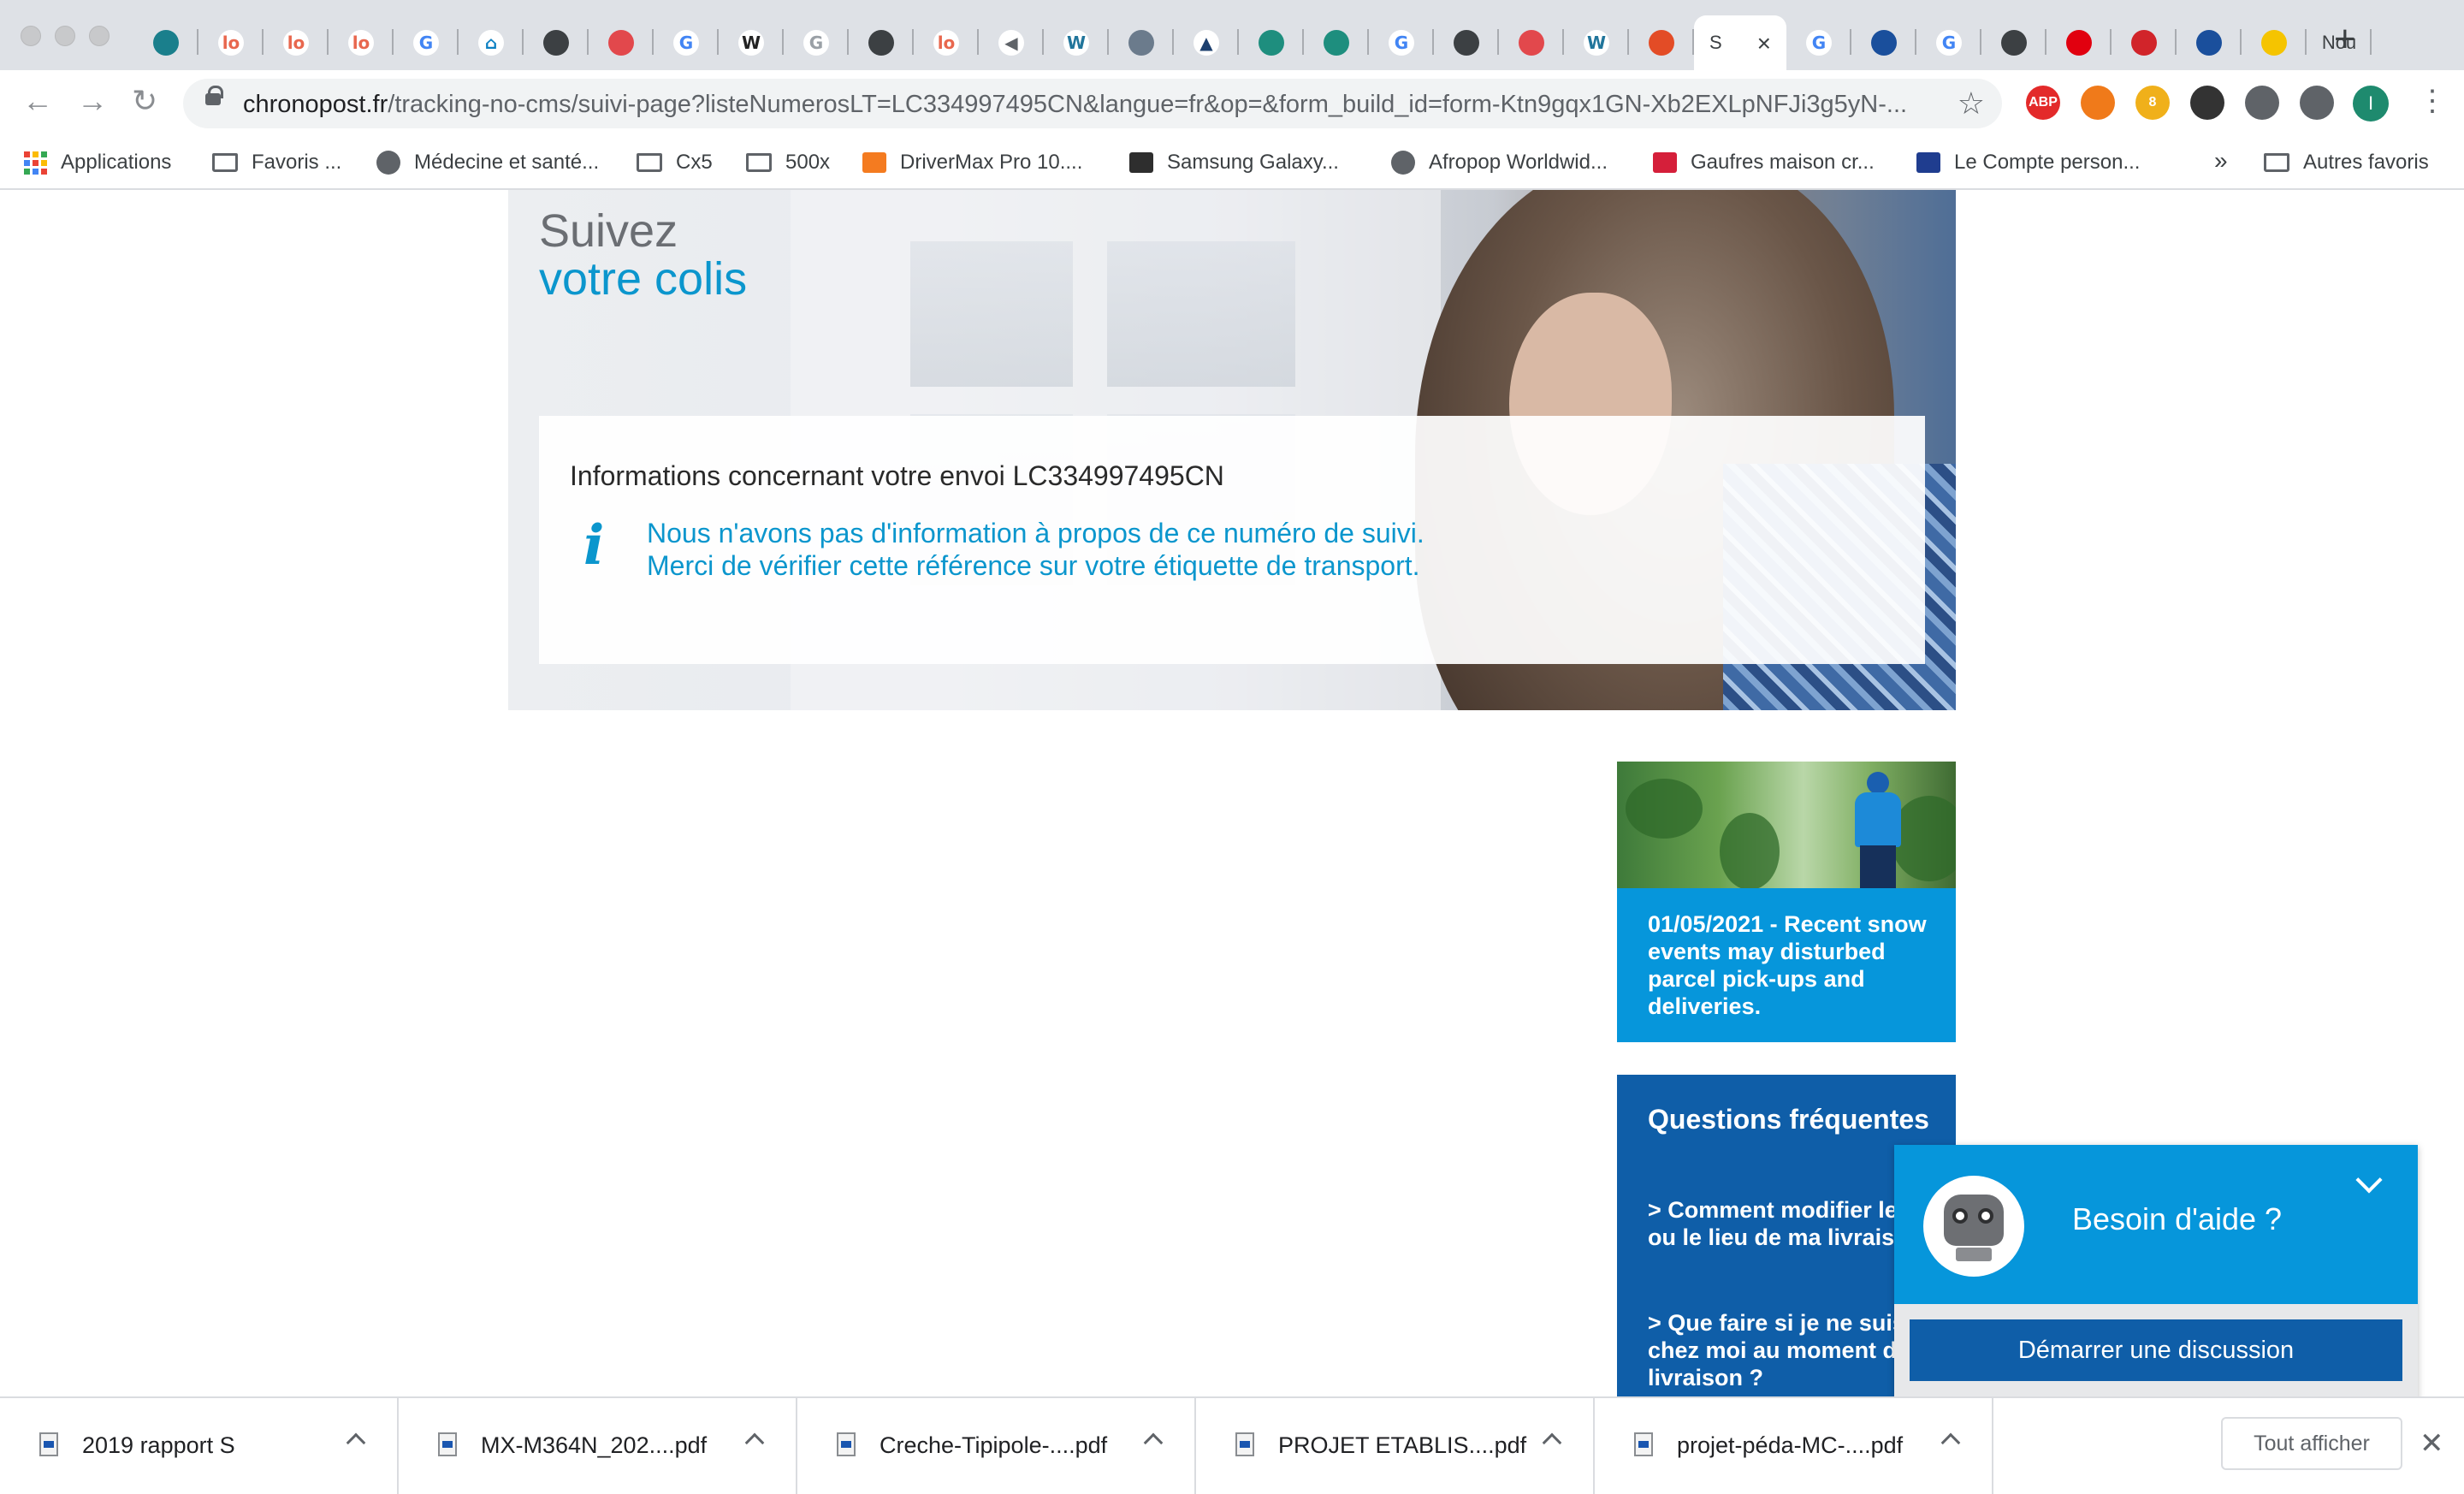  I want to click on fire-icon, so click(2098, 103).